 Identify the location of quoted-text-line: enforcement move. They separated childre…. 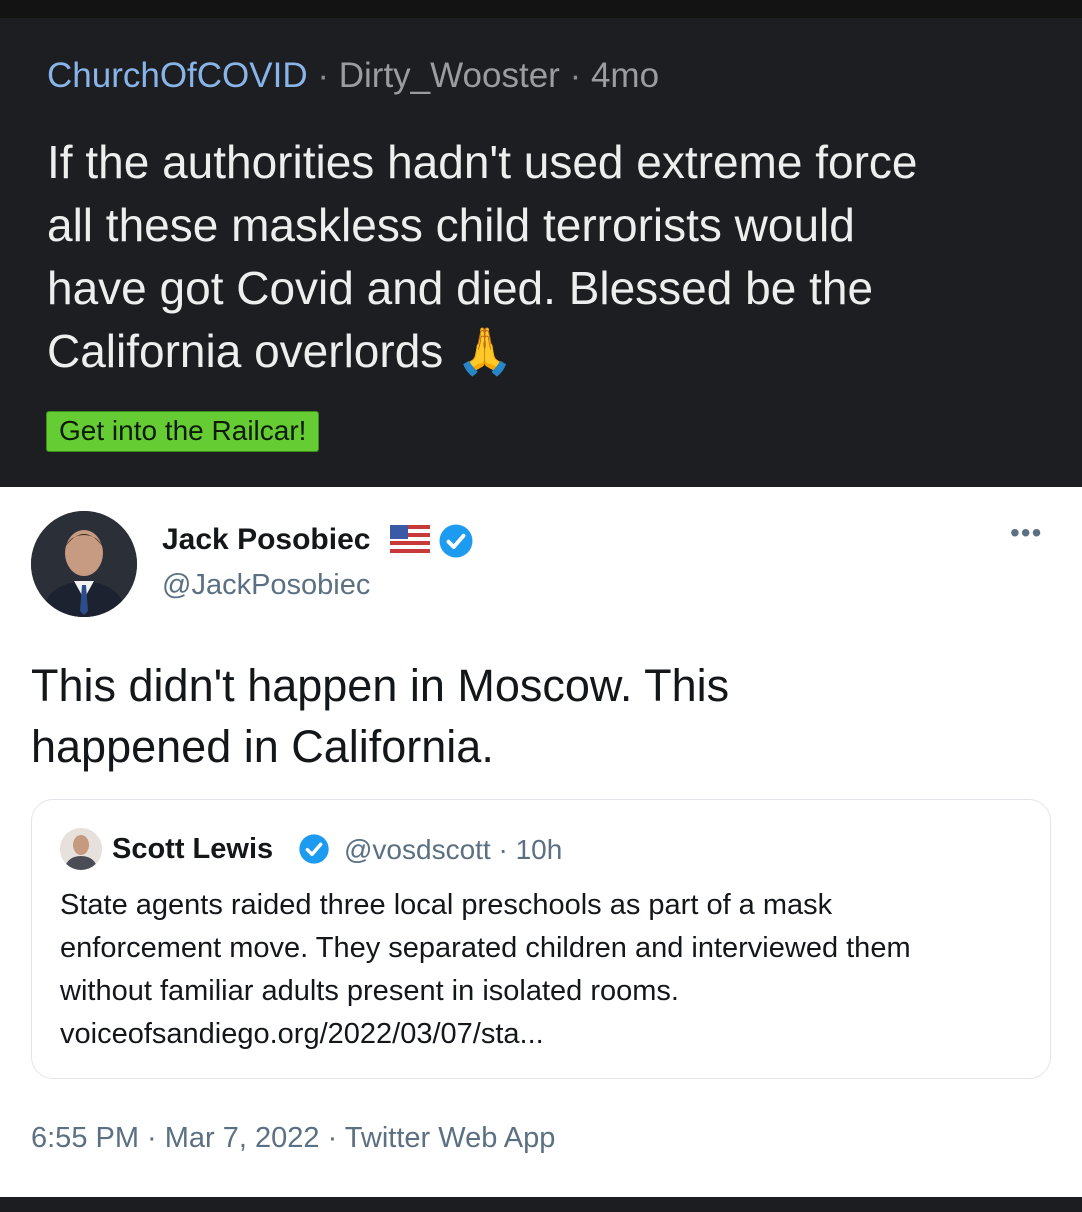
(485, 948).